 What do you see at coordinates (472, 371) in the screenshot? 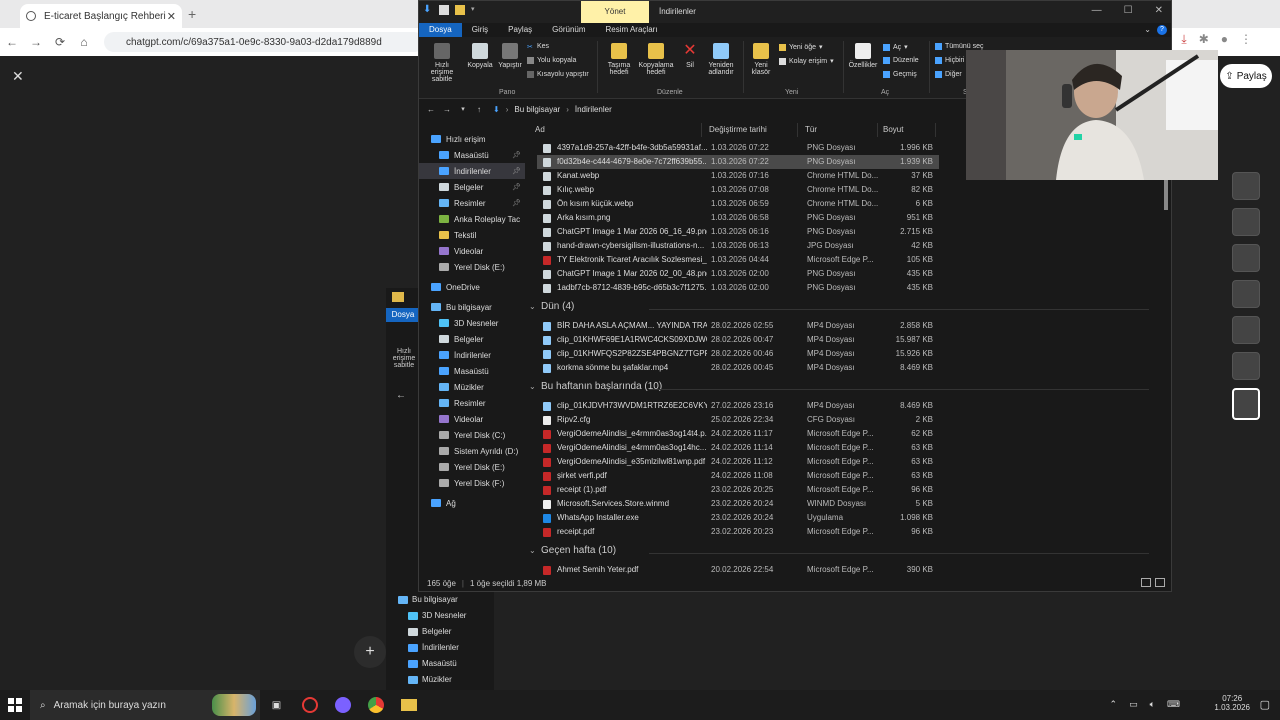
I see `nav-item: Masaüstü` at bounding box center [472, 371].